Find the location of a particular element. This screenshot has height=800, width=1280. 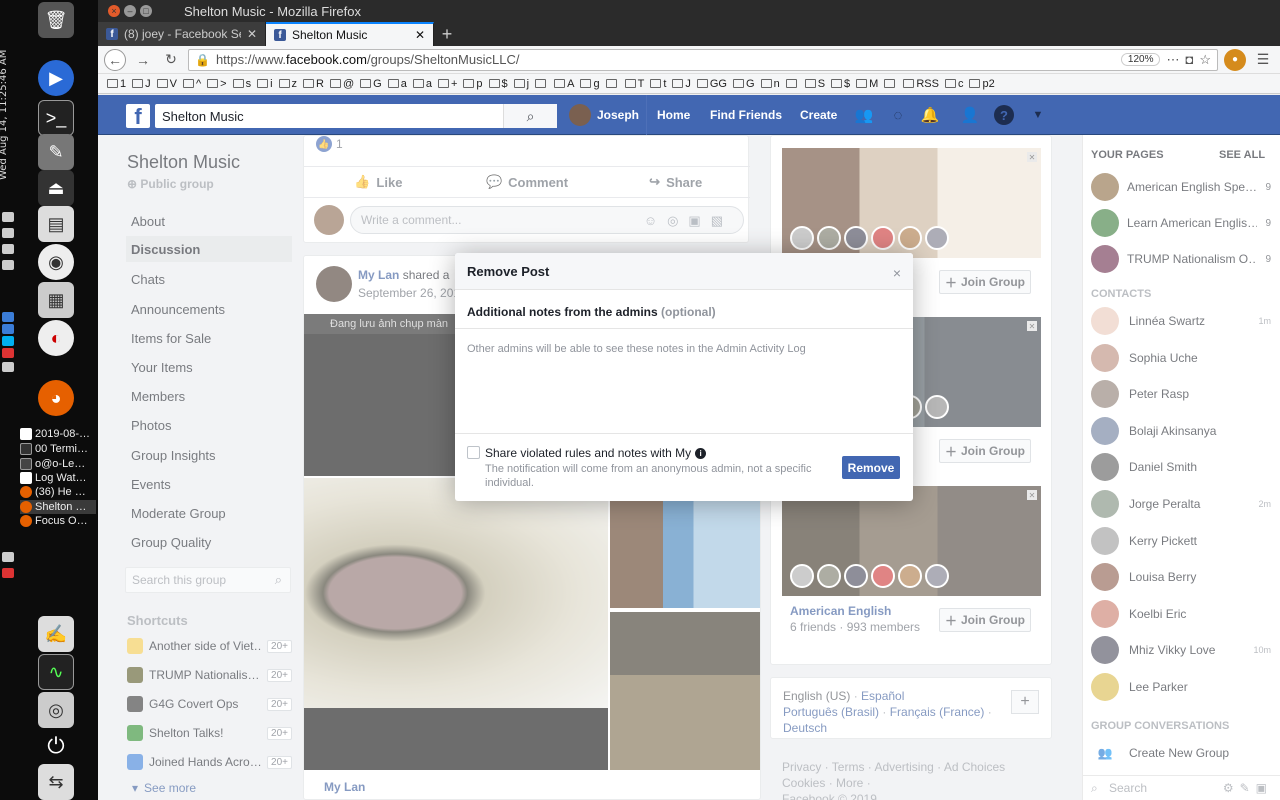

bookmark-item: S is located at coordinates (815, 84).